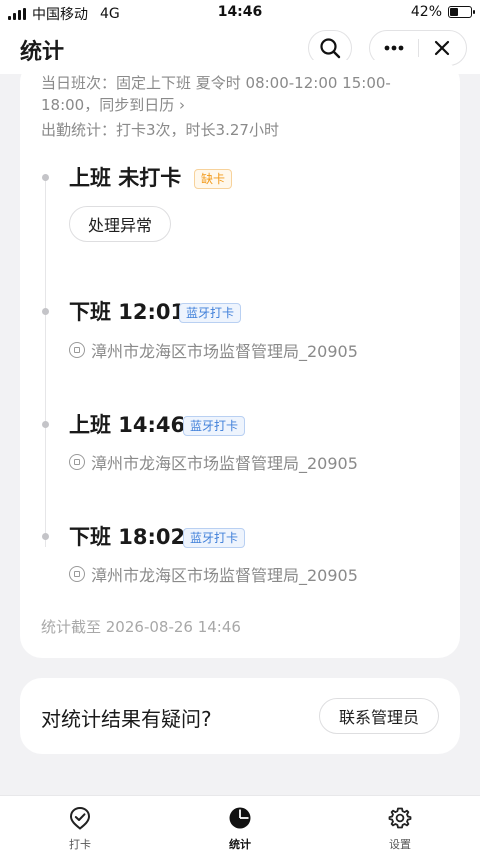  Describe the element at coordinates (45, 362) in the screenshot. I see `timeline-line` at that location.